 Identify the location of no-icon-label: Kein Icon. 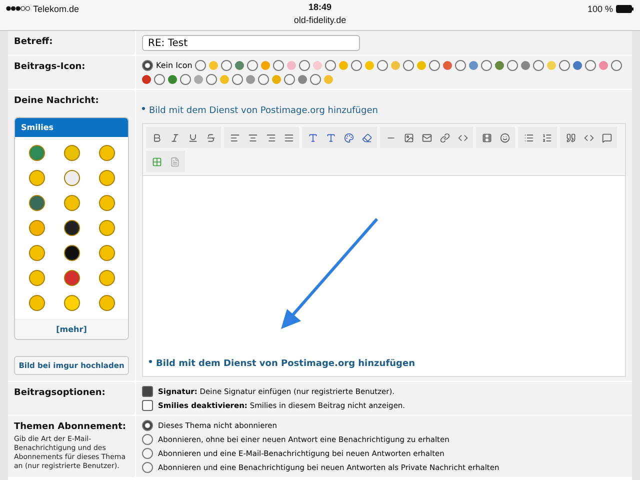
(174, 65).